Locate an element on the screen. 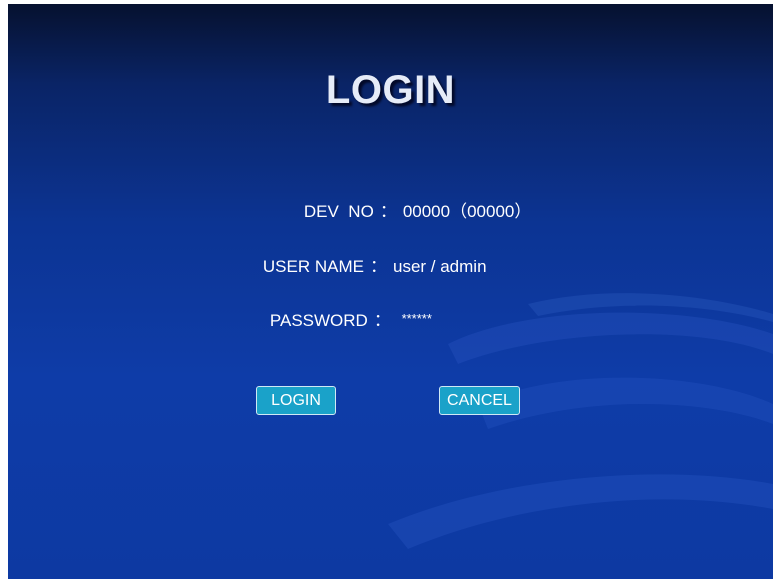 The image size is (777, 580). password-label: PASSWORD is located at coordinates (318, 320).